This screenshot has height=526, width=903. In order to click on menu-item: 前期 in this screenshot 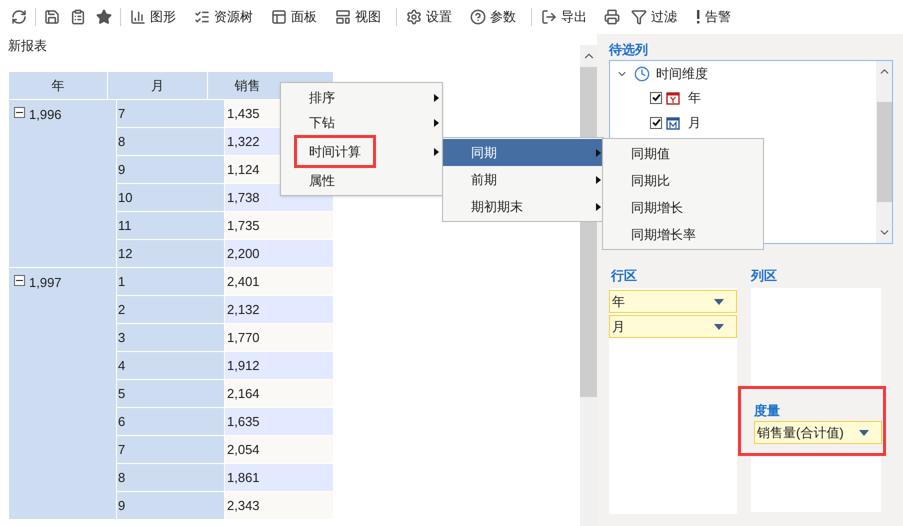, I will do `click(523, 179)`.